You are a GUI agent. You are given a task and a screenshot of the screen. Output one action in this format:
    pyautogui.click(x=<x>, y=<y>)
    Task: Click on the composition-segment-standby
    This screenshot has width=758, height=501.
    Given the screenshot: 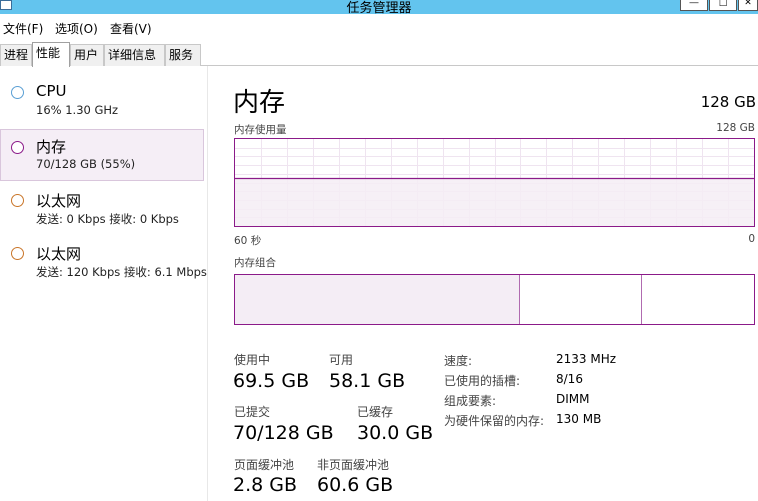 What is the action you would take?
    pyautogui.click(x=581, y=299)
    